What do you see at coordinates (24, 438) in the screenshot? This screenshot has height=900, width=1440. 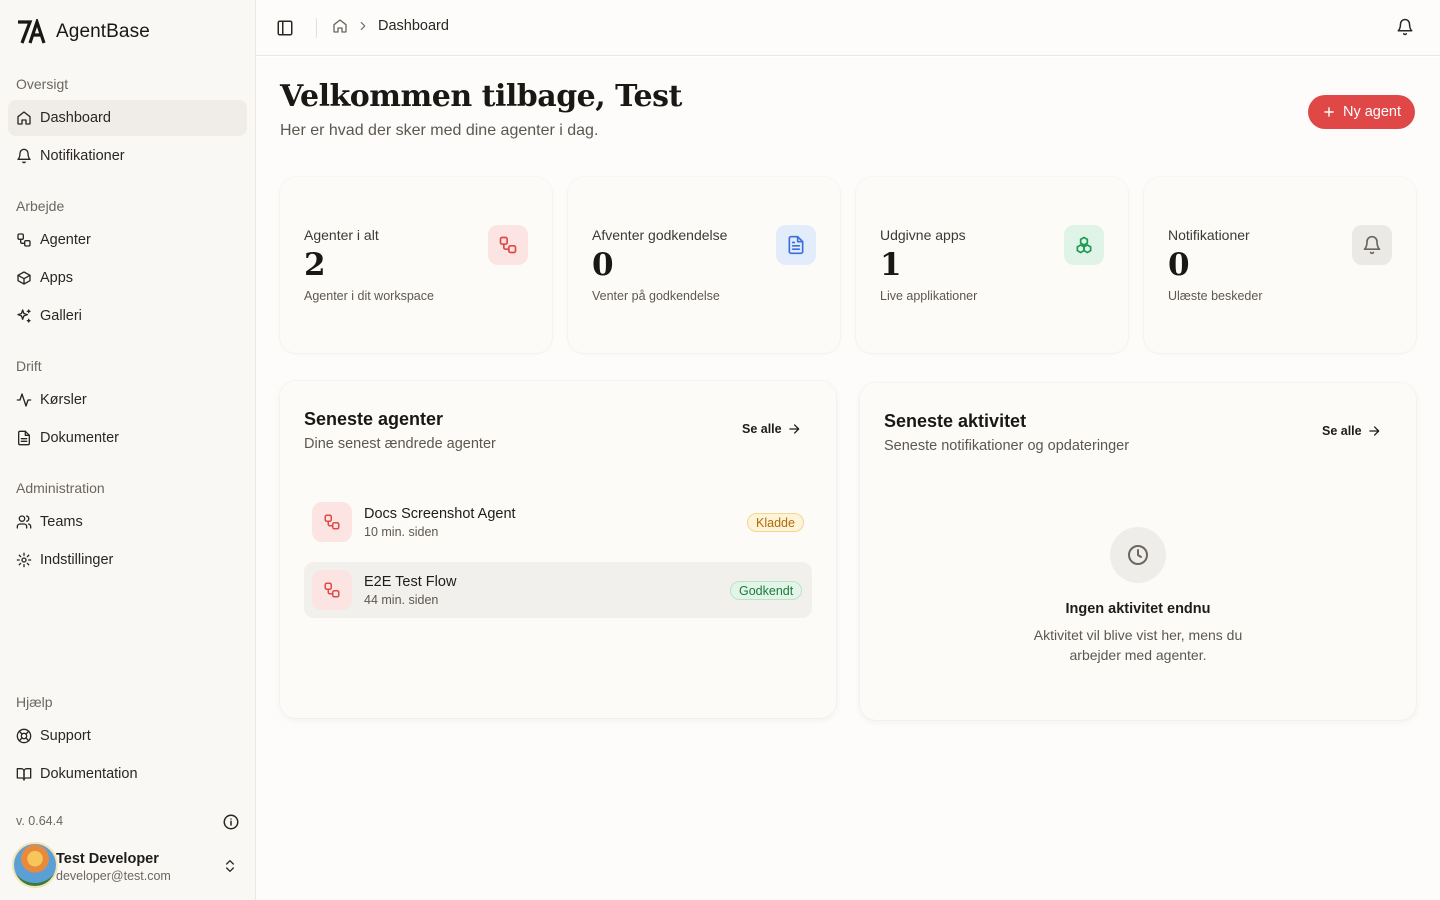 I see `file-icon` at bounding box center [24, 438].